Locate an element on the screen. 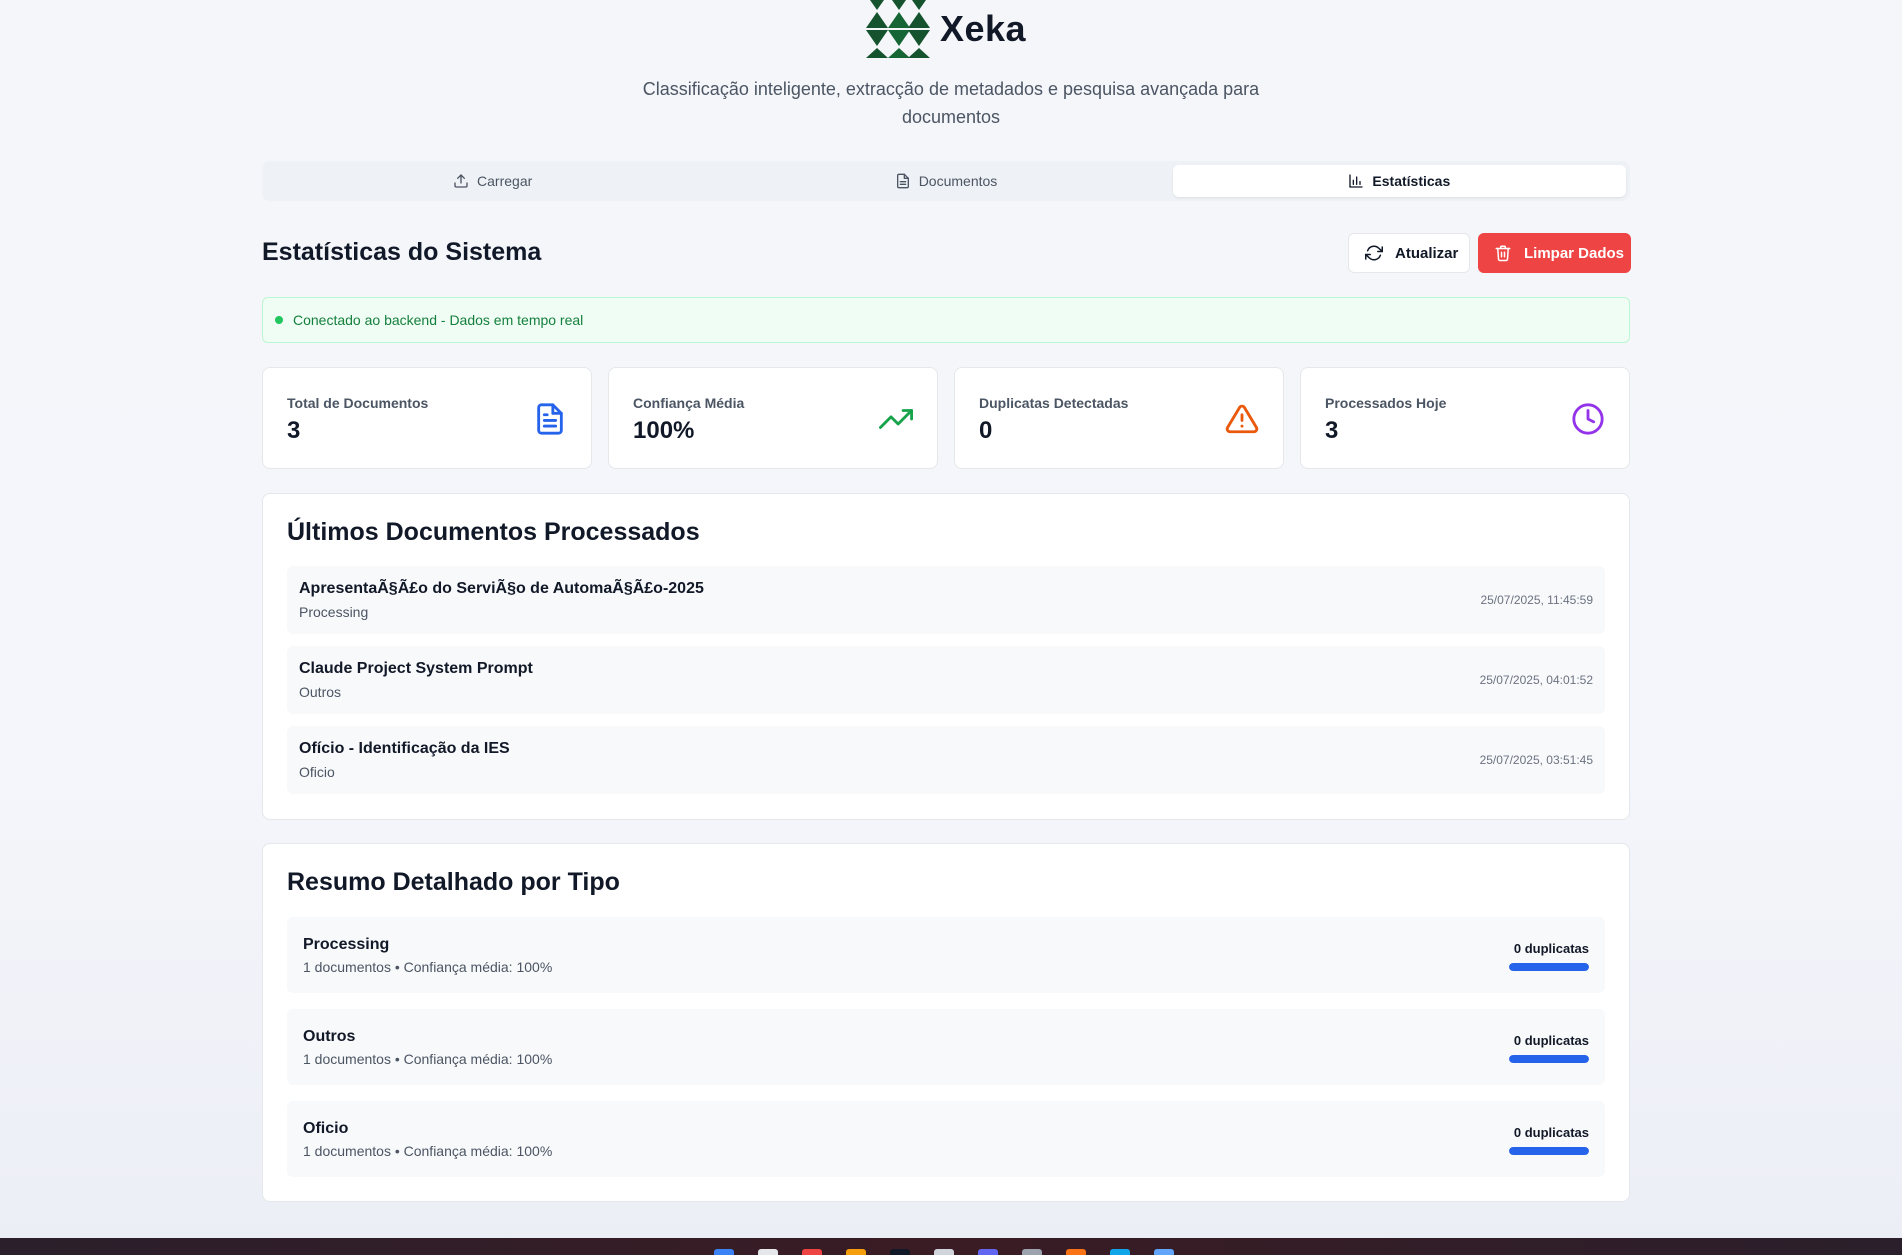 The width and height of the screenshot is (1902, 1255). clear-data-button: Limpar Dados is located at coordinates (1554, 253).